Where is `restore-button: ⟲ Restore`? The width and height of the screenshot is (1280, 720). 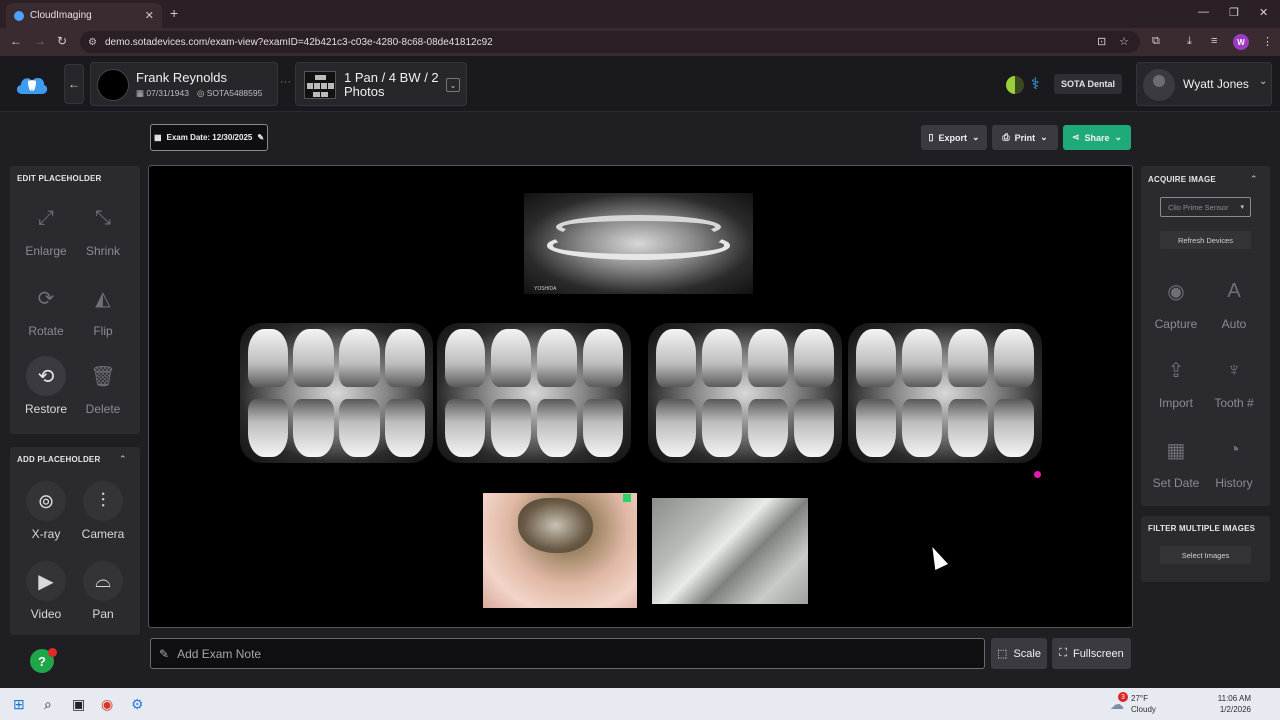 restore-button: ⟲ Restore is located at coordinates (46, 386).